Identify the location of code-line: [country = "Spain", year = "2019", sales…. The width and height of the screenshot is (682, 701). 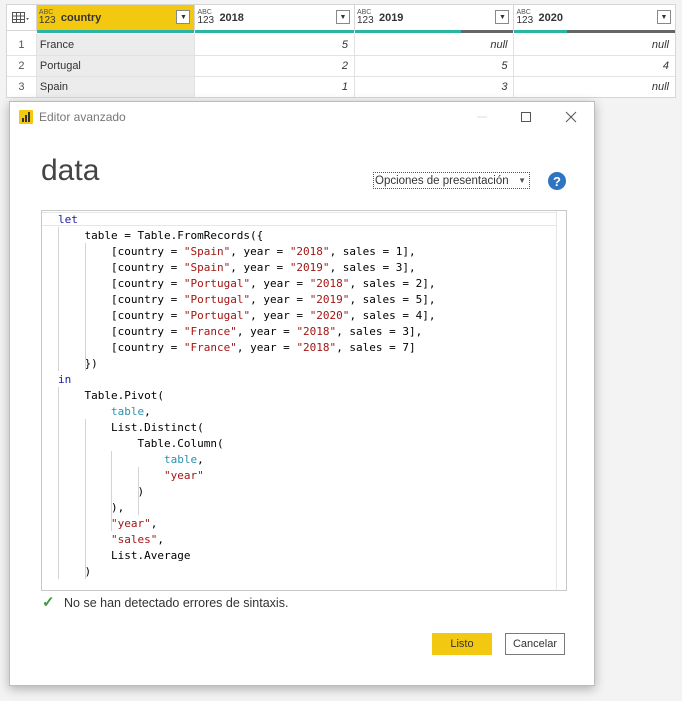
(237, 267).